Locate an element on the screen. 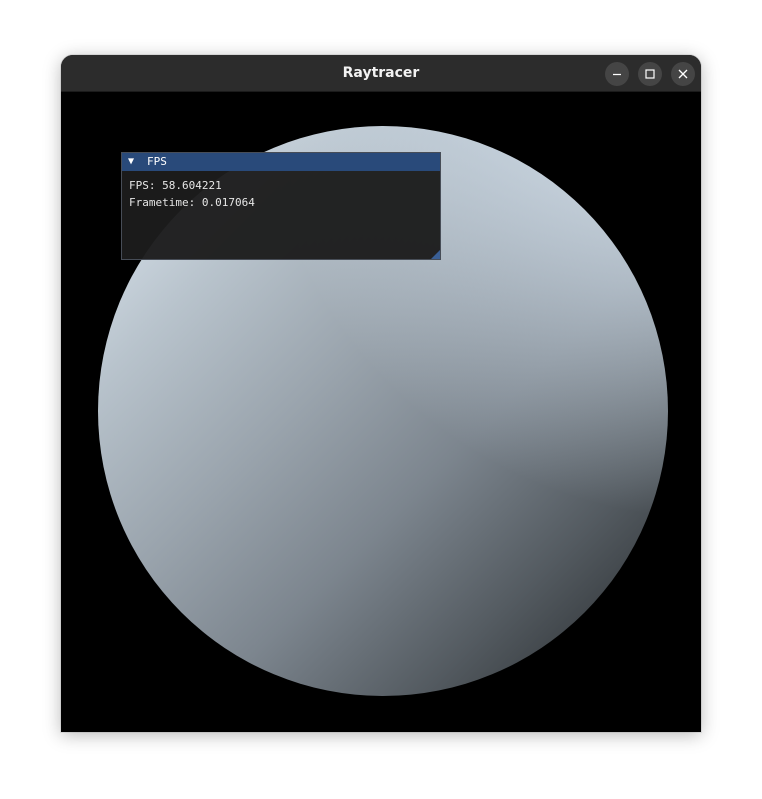  maximize-icon is located at coordinates (650, 74).